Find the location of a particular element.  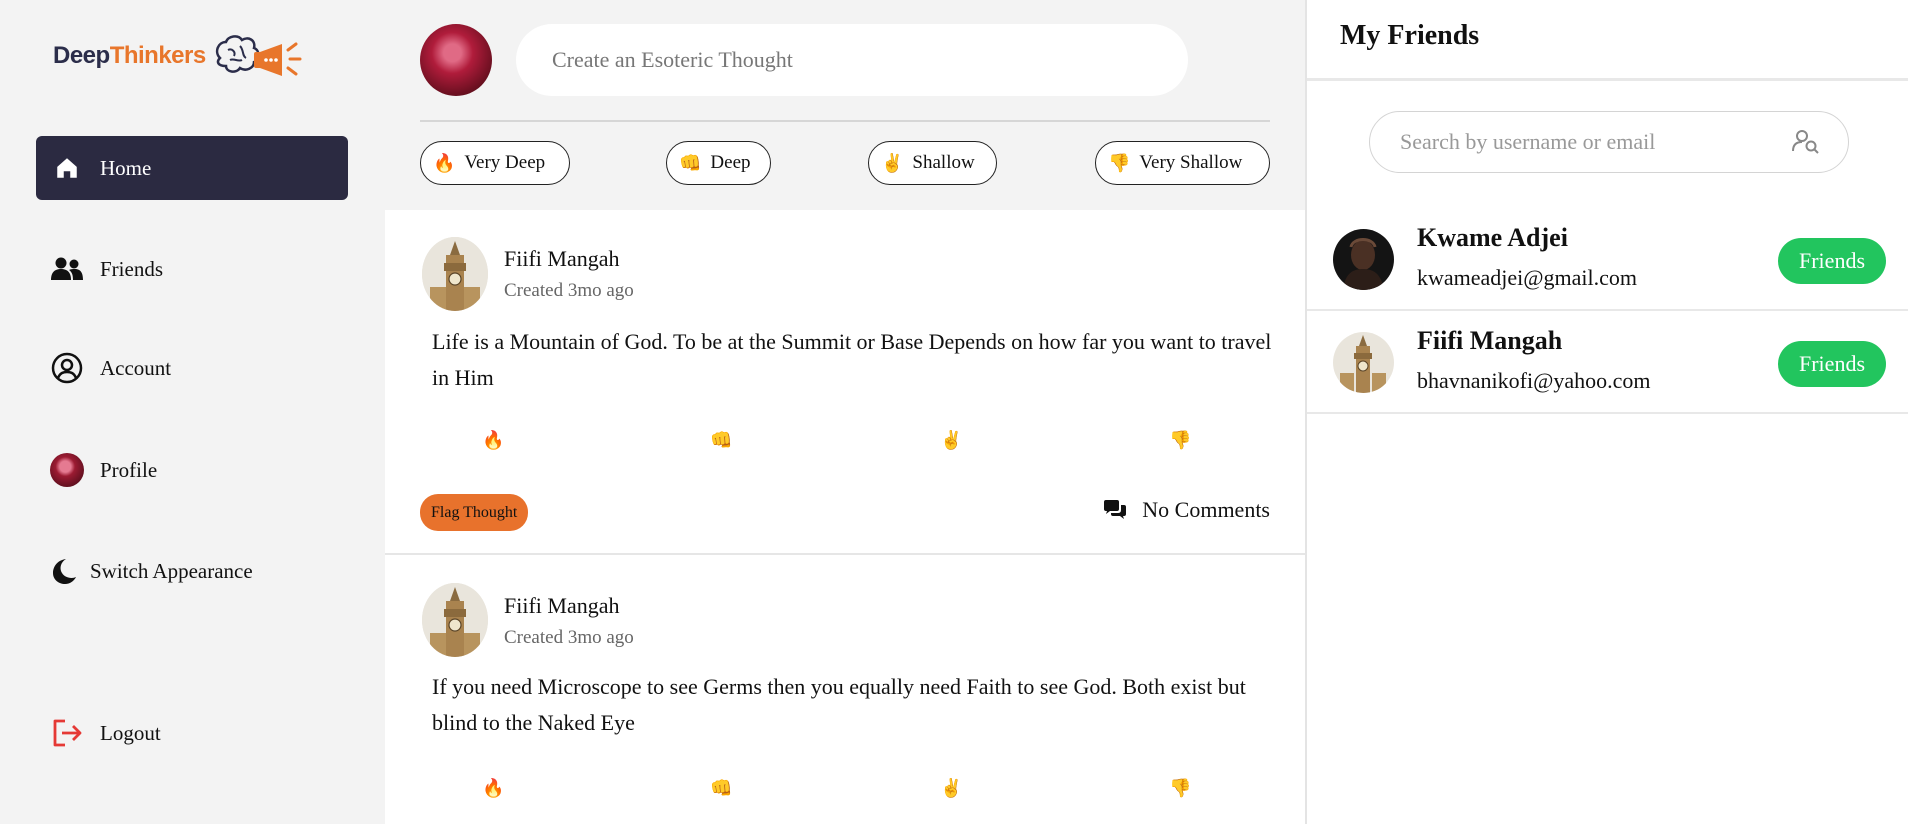

filter-label: Very Shallow is located at coordinates (1191, 162).